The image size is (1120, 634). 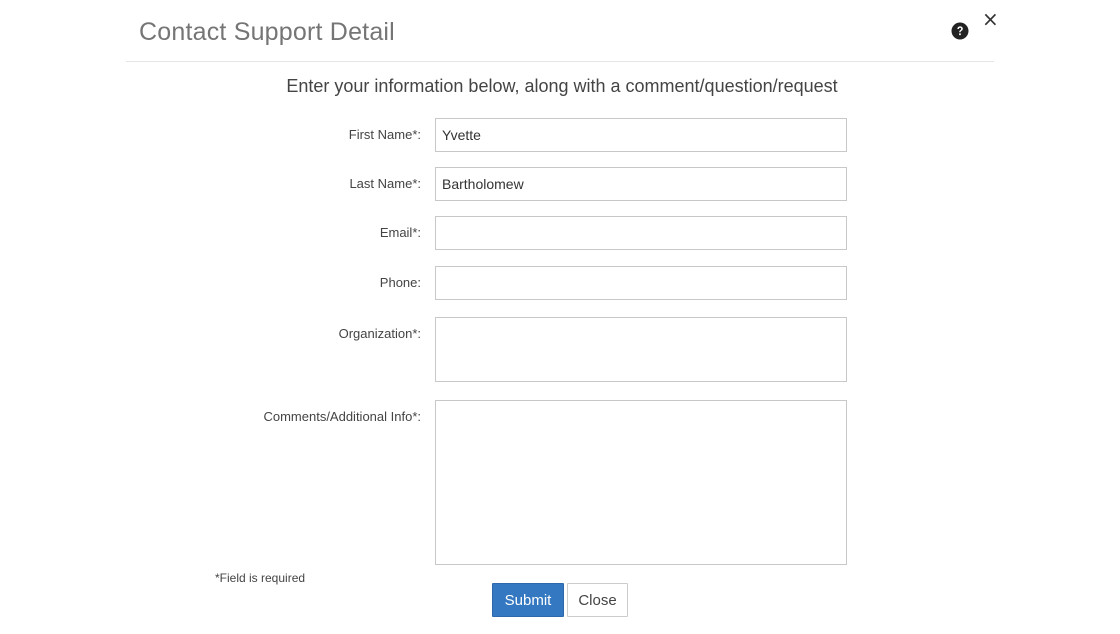 I want to click on comments-textarea, so click(x=641, y=482).